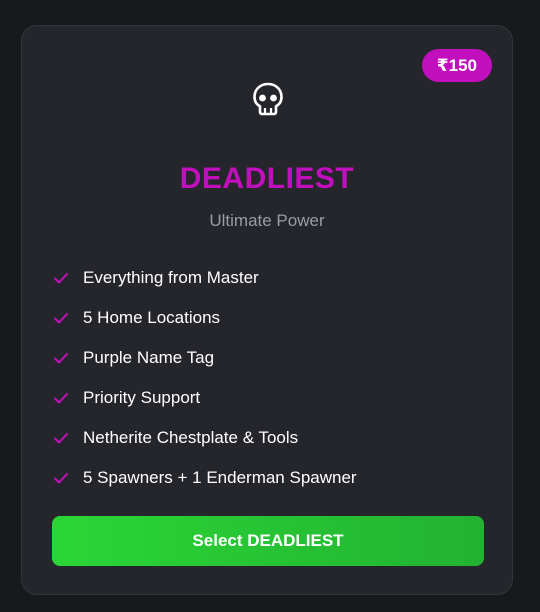 Image resolution: width=540 pixels, height=612 pixels. Describe the element at coordinates (142, 397) in the screenshot. I see `feature-label: Priority Support` at that location.